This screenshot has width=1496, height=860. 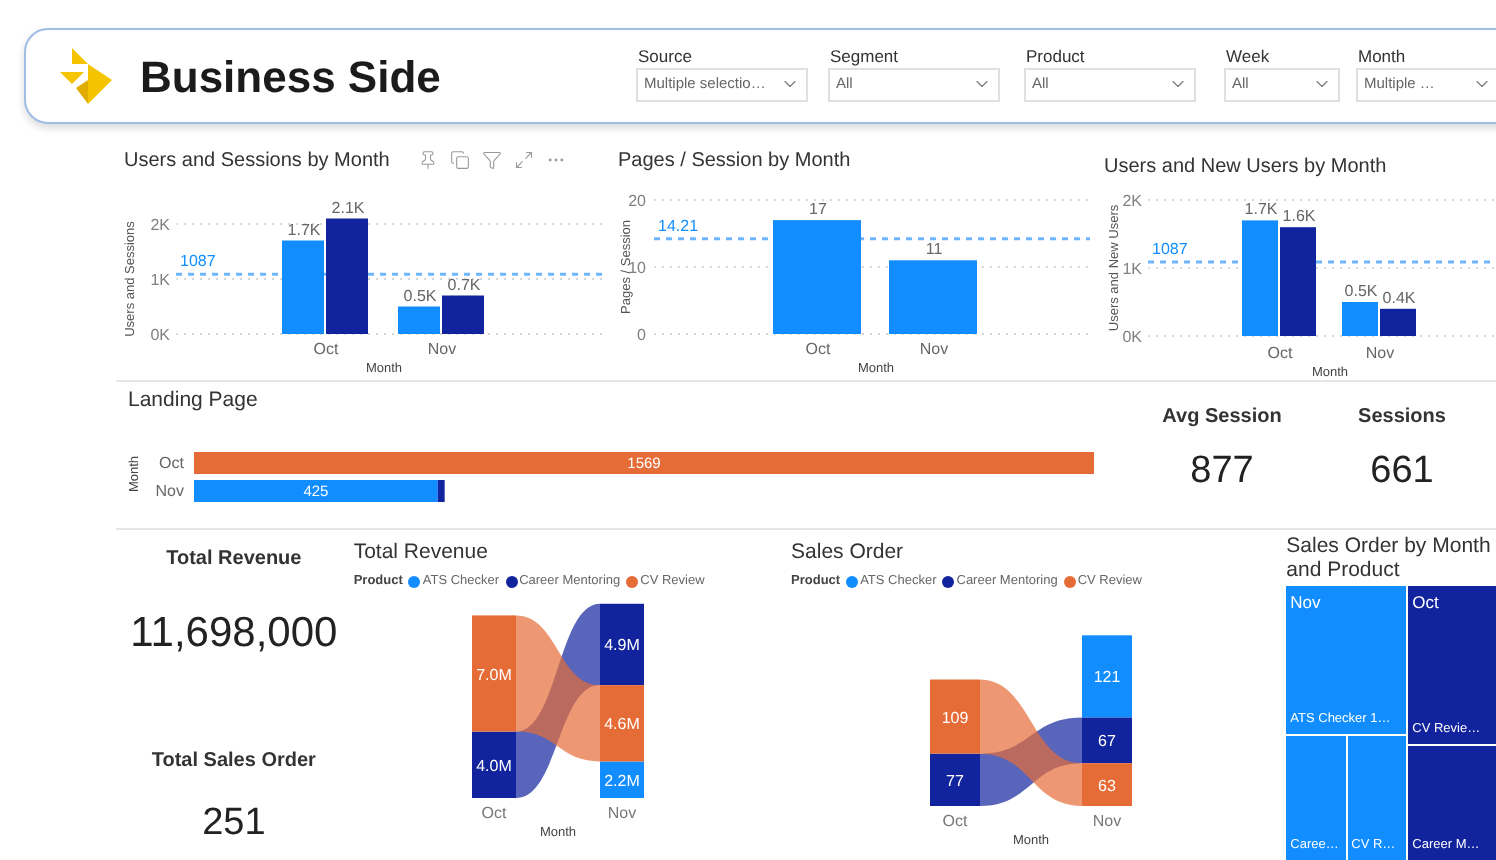 I want to click on chart-title: Sales Order by Month and Product, so click(x=1389, y=558).